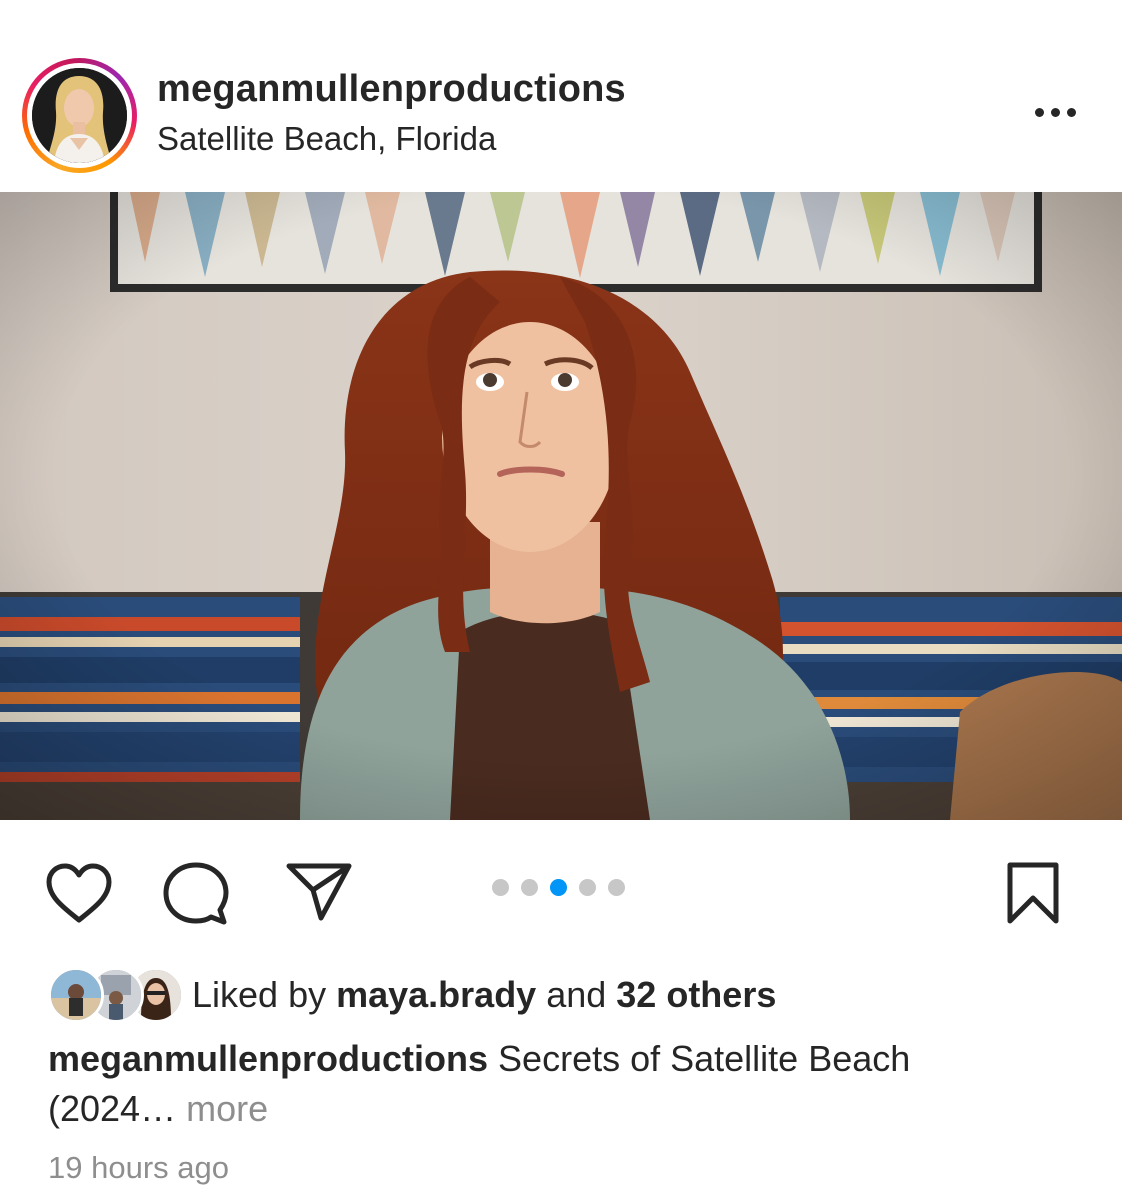 The image size is (1122, 1200). I want to click on more-icon, so click(1039, 112).